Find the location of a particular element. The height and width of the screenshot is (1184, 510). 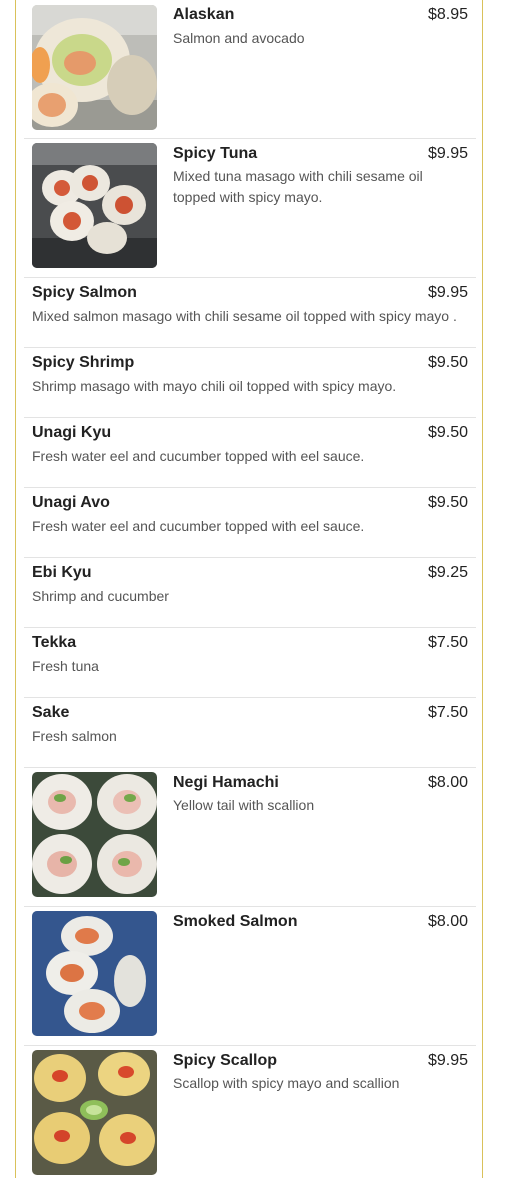

menu-item-tekka: Tekka $7.50 Fresh tuna is located at coordinates (250, 662).